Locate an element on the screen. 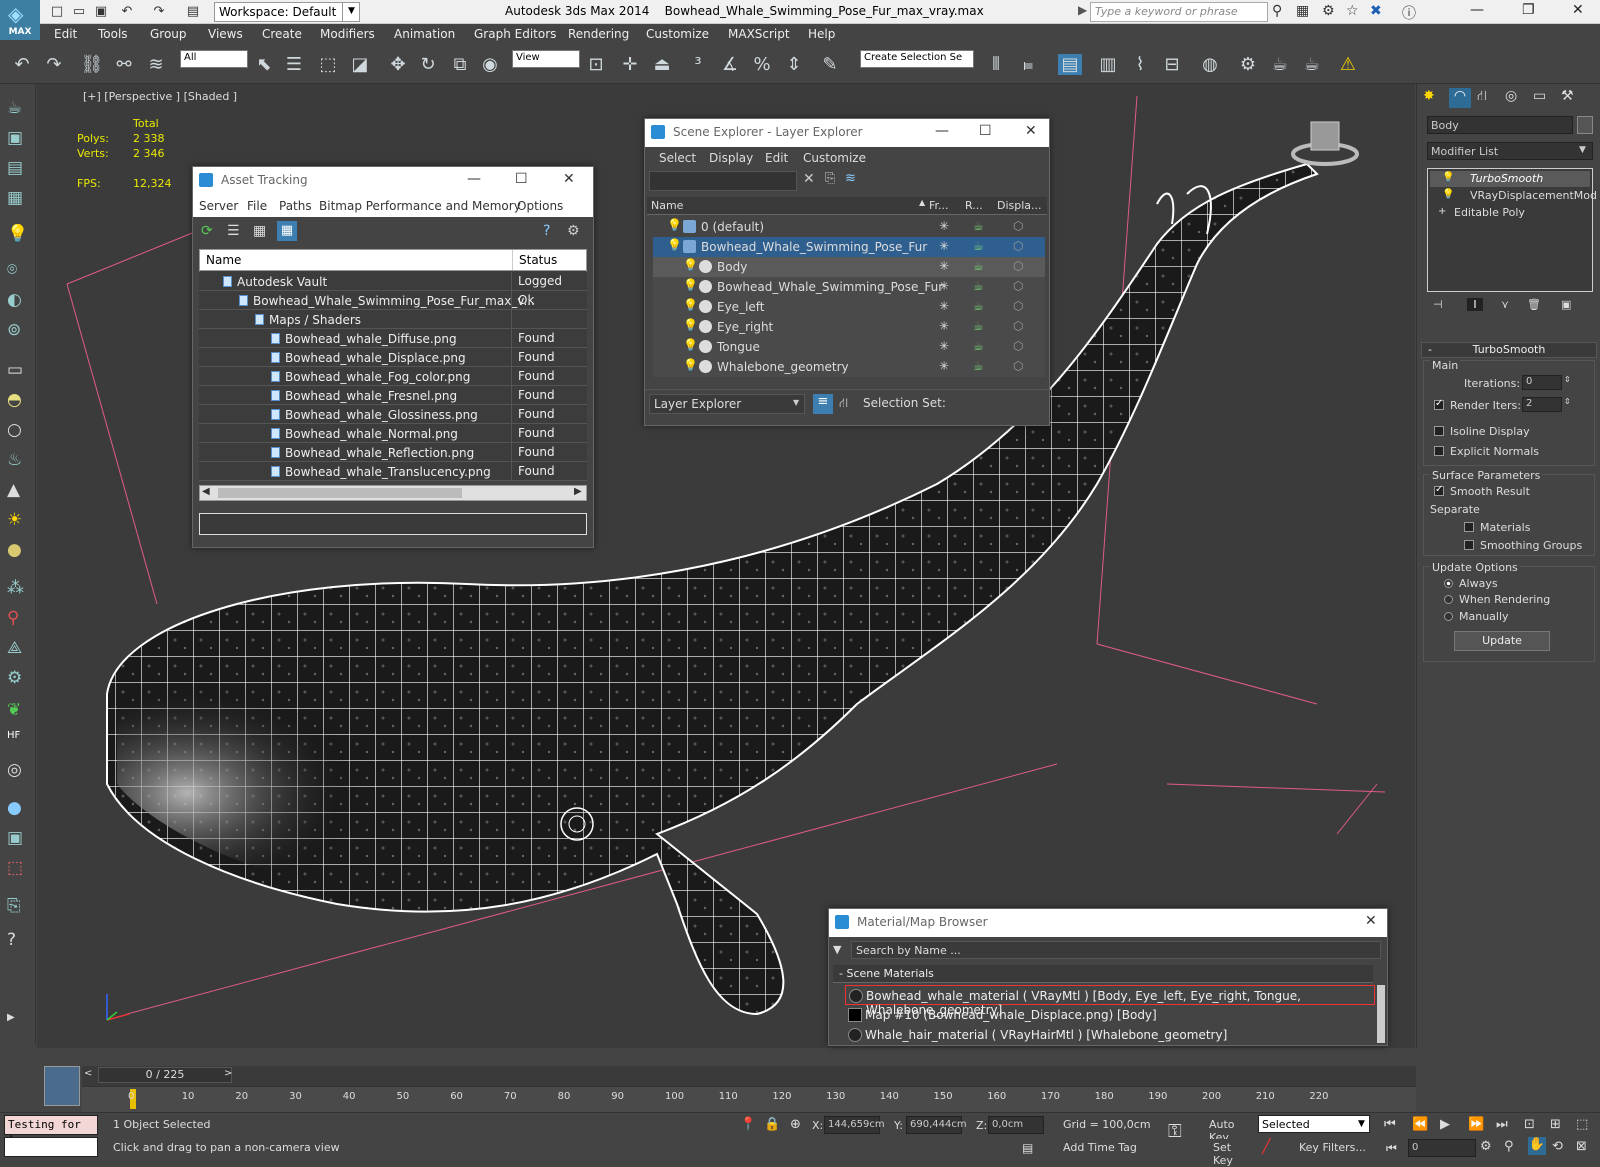  utilities-tab-icon: ⚒ is located at coordinates (1567, 96).